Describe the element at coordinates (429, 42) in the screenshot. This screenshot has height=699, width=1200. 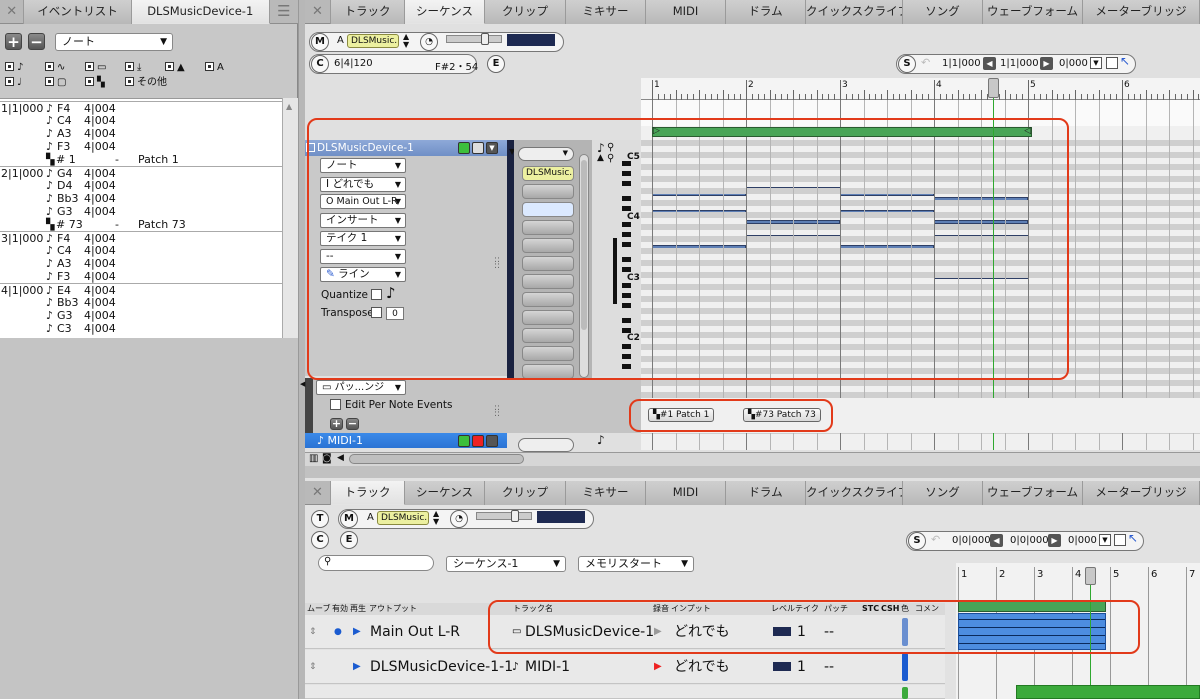
I see `knob-icon: ◔` at that location.